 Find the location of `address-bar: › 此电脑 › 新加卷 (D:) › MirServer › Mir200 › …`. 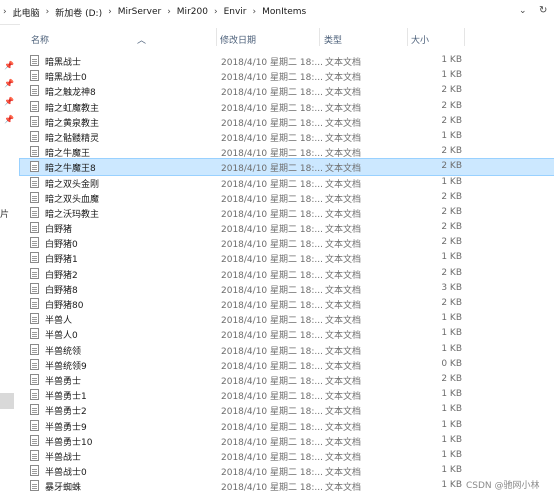

address-bar: › 此电脑 › 新加卷 (D:) › MirServer › Mir200 › … is located at coordinates (277, 12).